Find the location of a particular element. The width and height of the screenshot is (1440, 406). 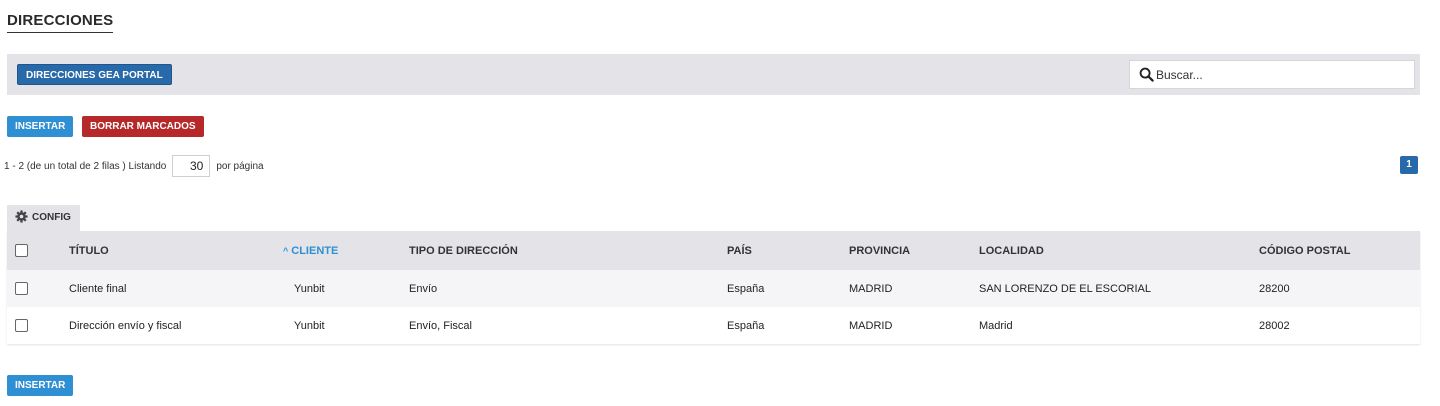

cell-titulo: Cliente final is located at coordinates (176, 288).